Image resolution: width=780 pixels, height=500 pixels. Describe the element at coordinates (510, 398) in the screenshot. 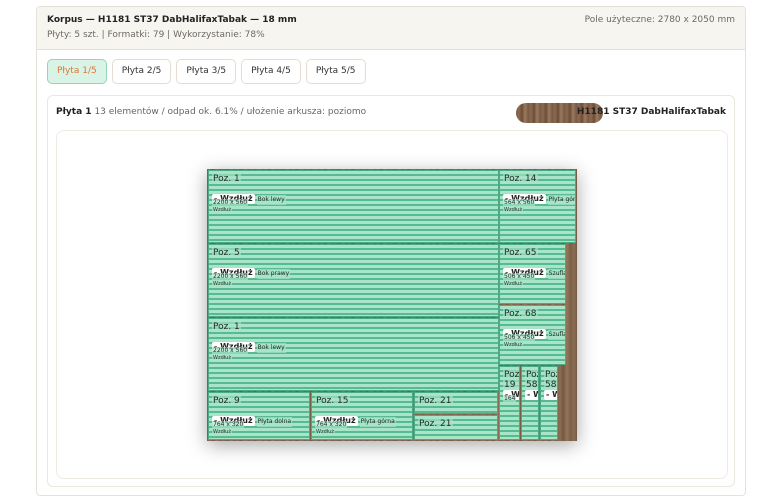

I see `piece-dimensions: 164` at that location.